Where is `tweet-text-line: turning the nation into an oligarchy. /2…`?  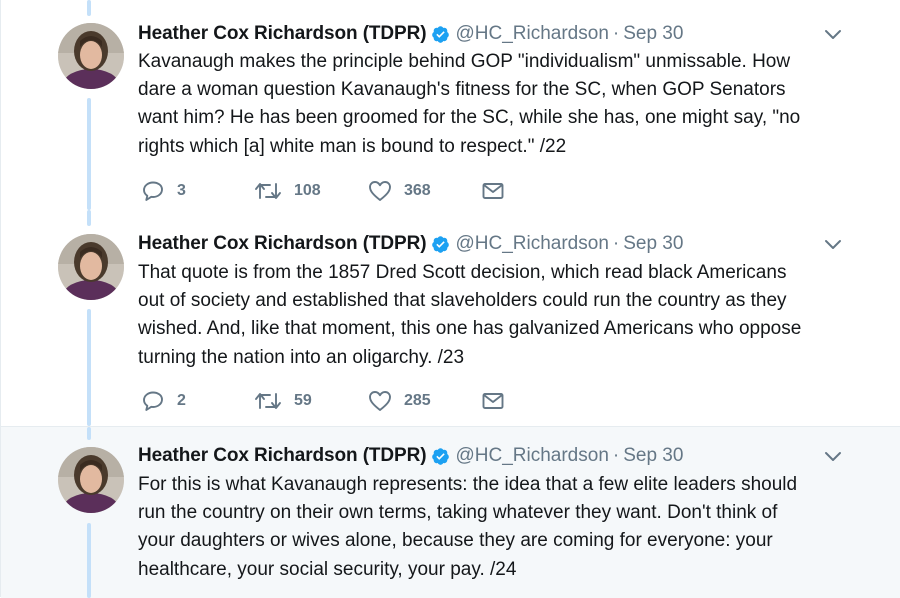
tweet-text-line: turning the nation into an oligarchy. /2… is located at coordinates (301, 357).